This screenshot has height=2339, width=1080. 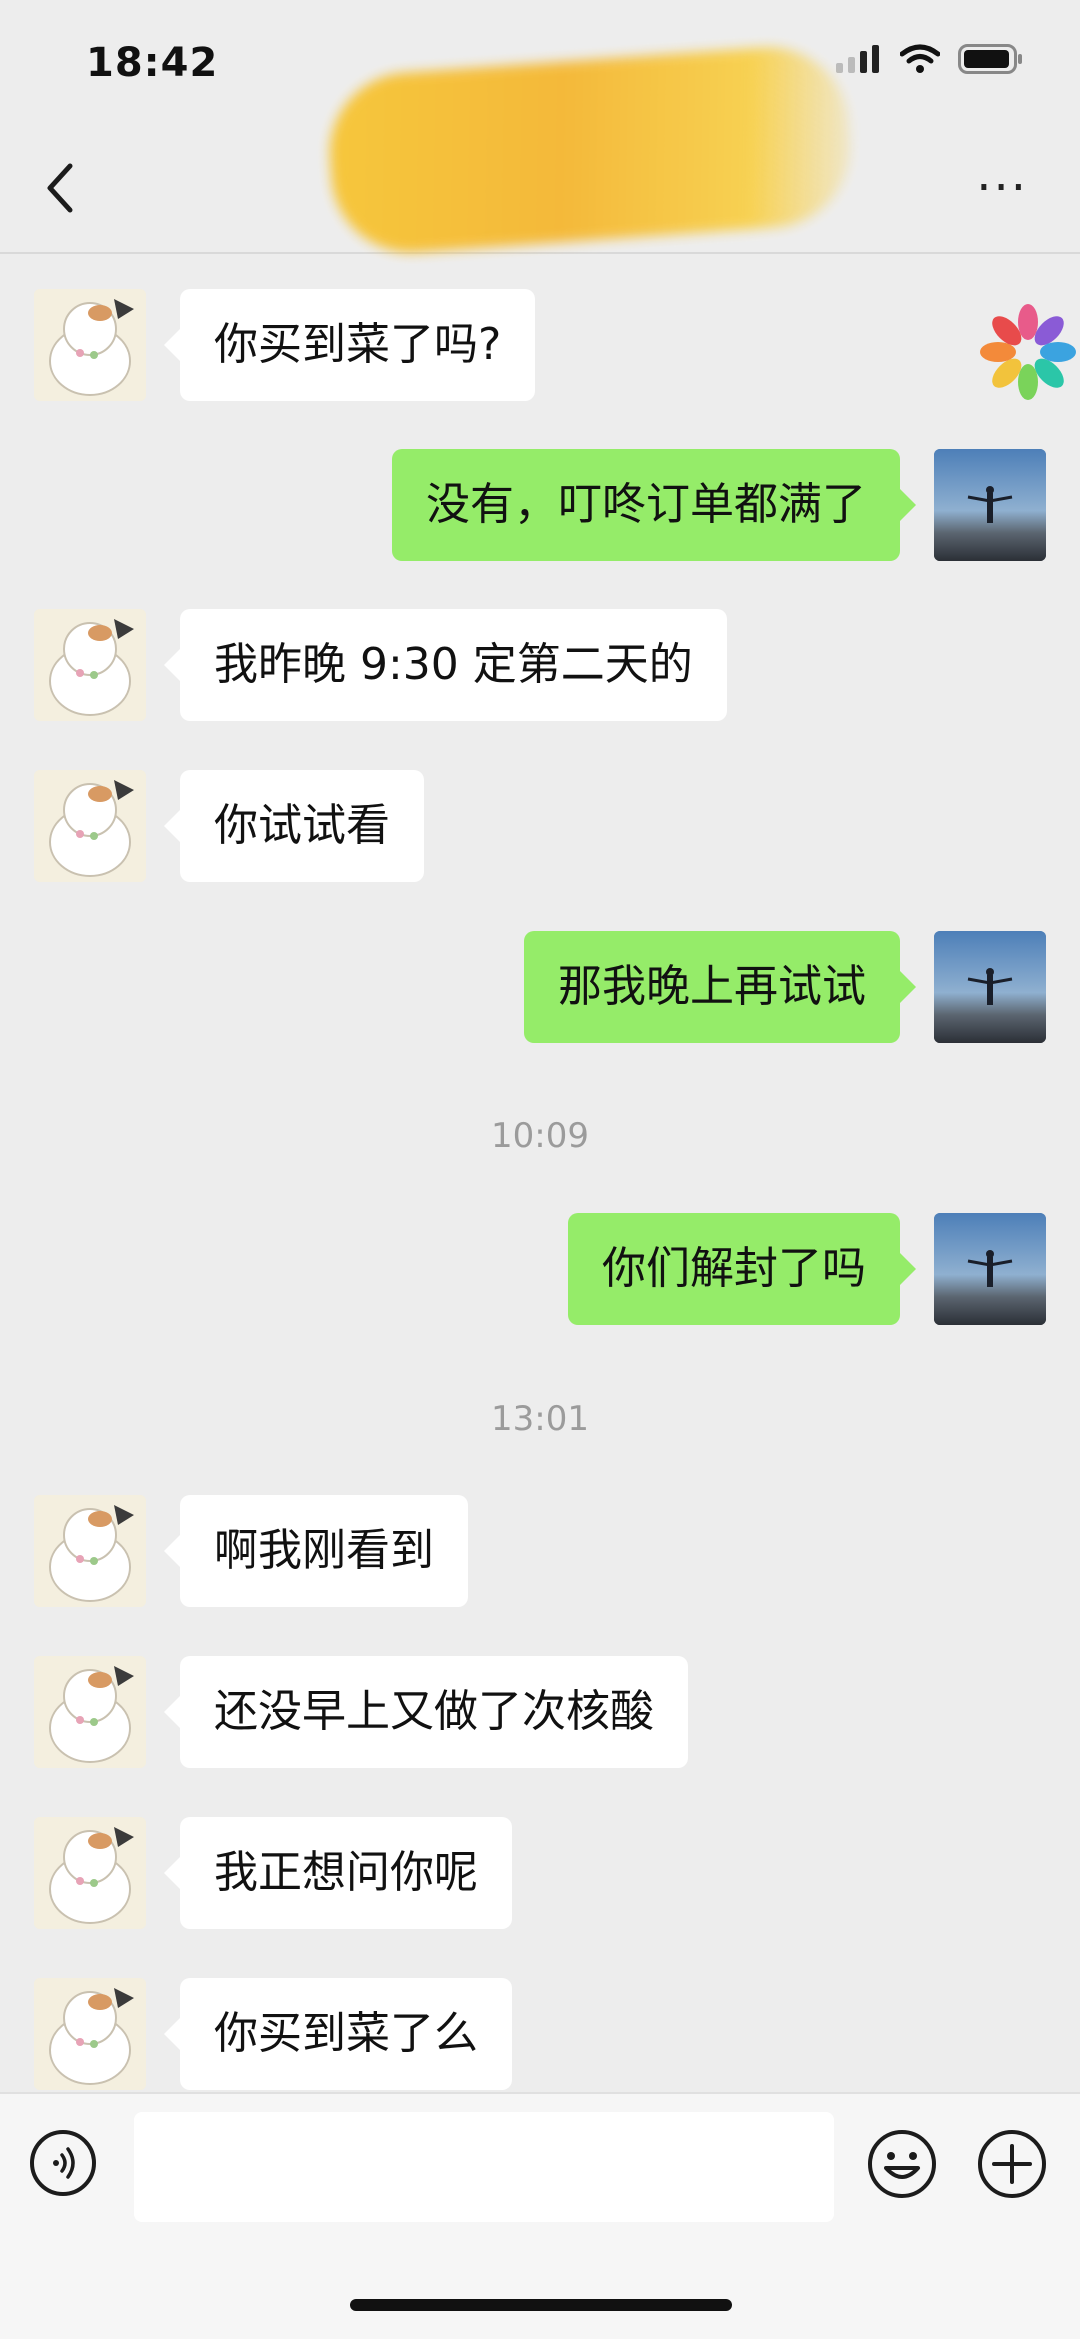 I want to click on wifi-icon, so click(x=920, y=58).